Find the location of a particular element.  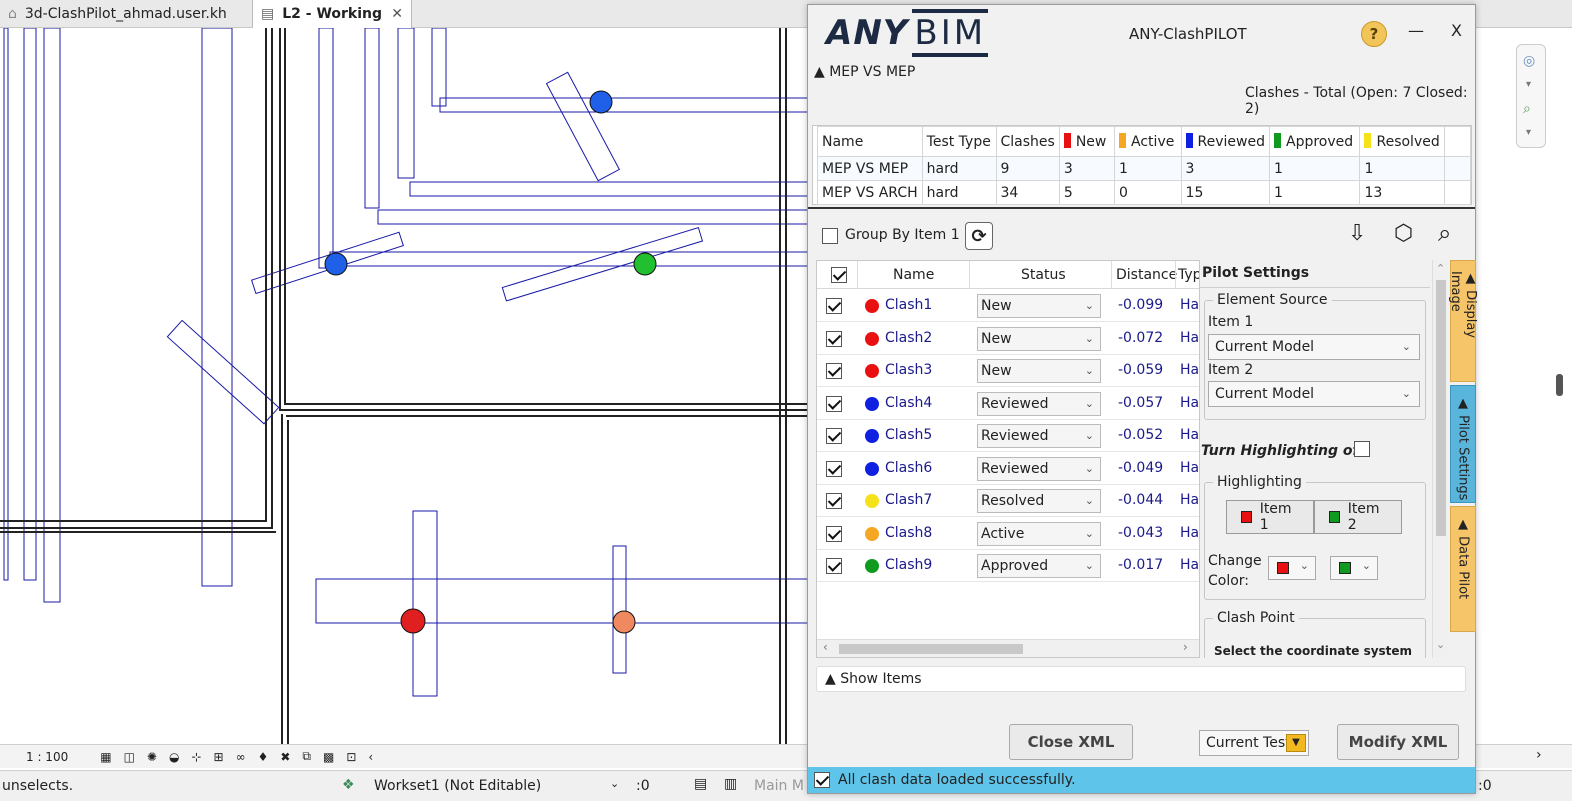

group-by-checkbox is located at coordinates (830, 236).